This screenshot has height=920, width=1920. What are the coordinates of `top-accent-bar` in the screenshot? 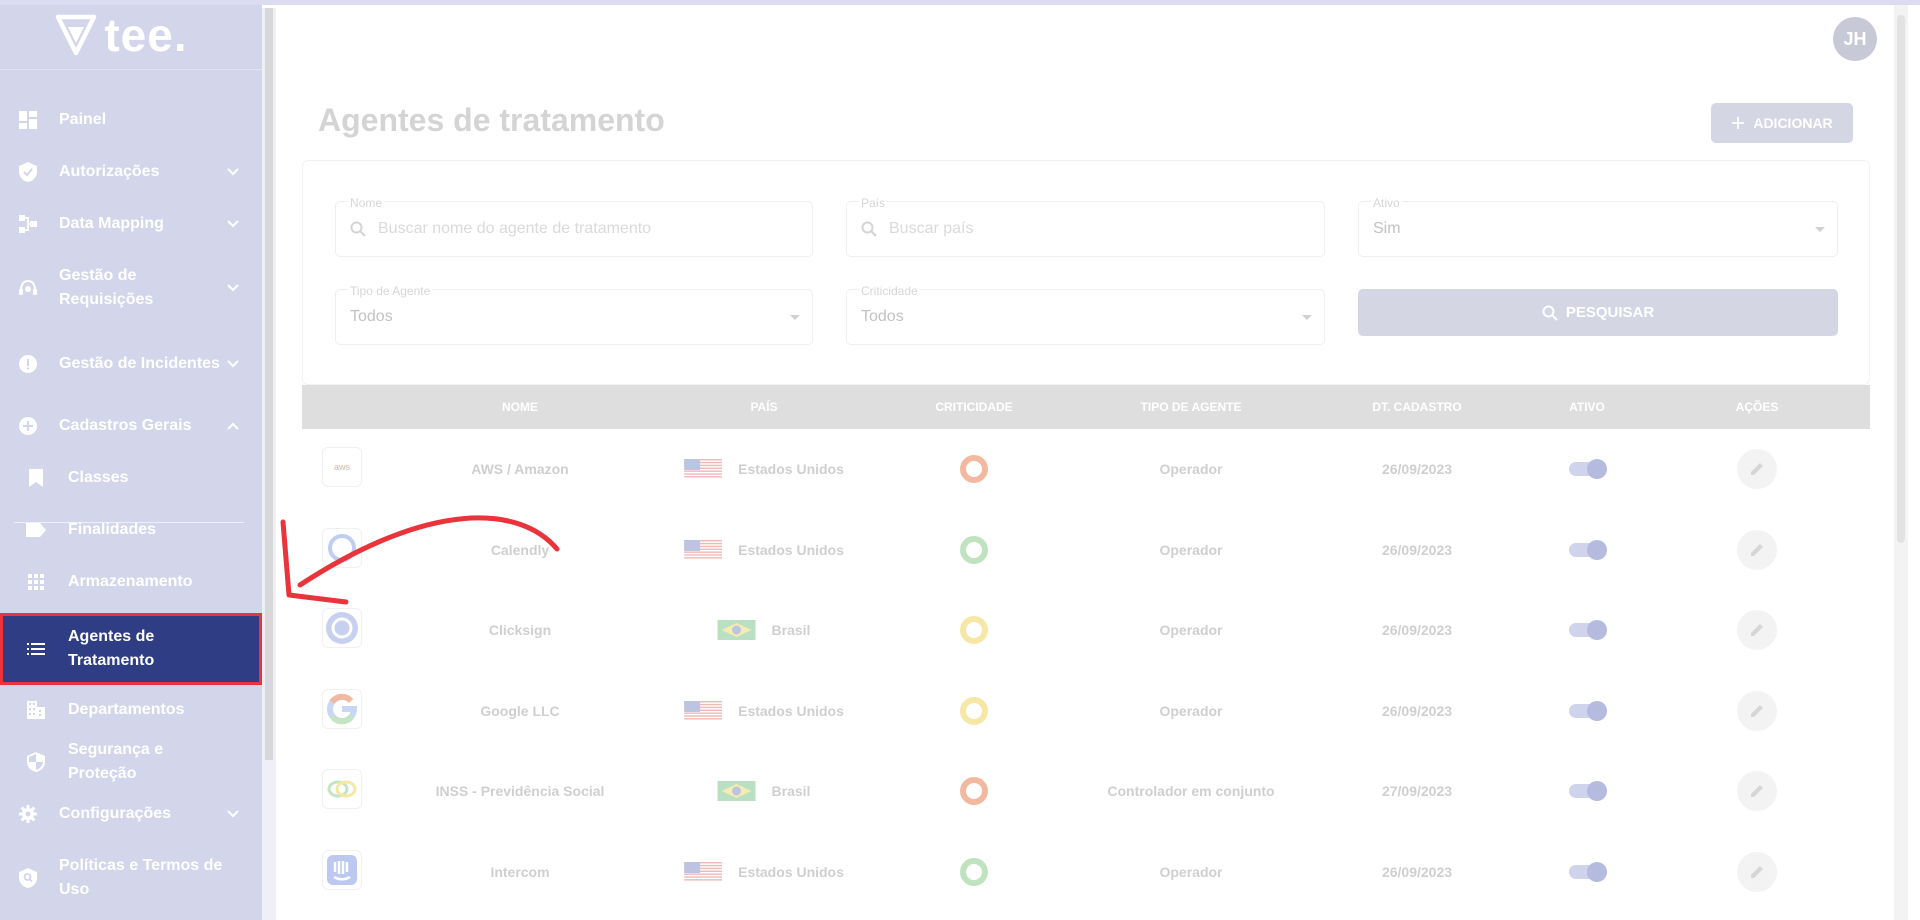 It's located at (960, 2).